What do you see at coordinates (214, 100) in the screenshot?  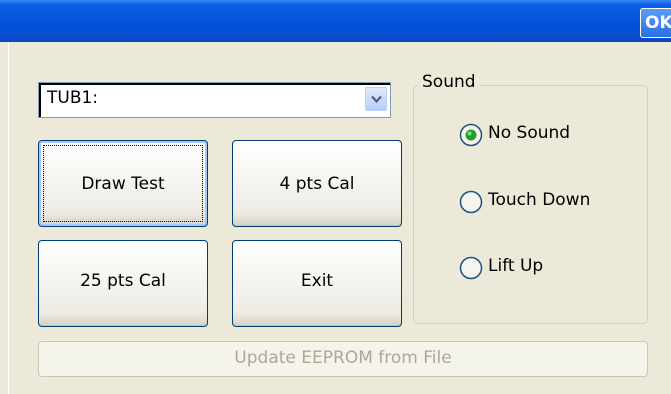 I see `device-combobox: TUB1:` at bounding box center [214, 100].